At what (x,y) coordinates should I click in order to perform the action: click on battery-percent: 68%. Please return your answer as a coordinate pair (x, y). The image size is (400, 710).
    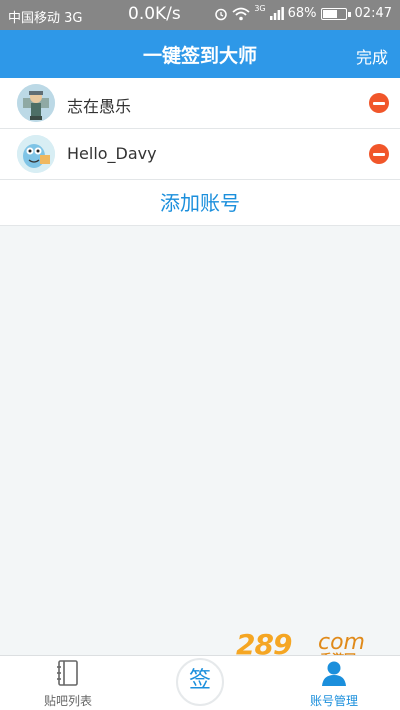
    Looking at the image, I should click on (302, 13).